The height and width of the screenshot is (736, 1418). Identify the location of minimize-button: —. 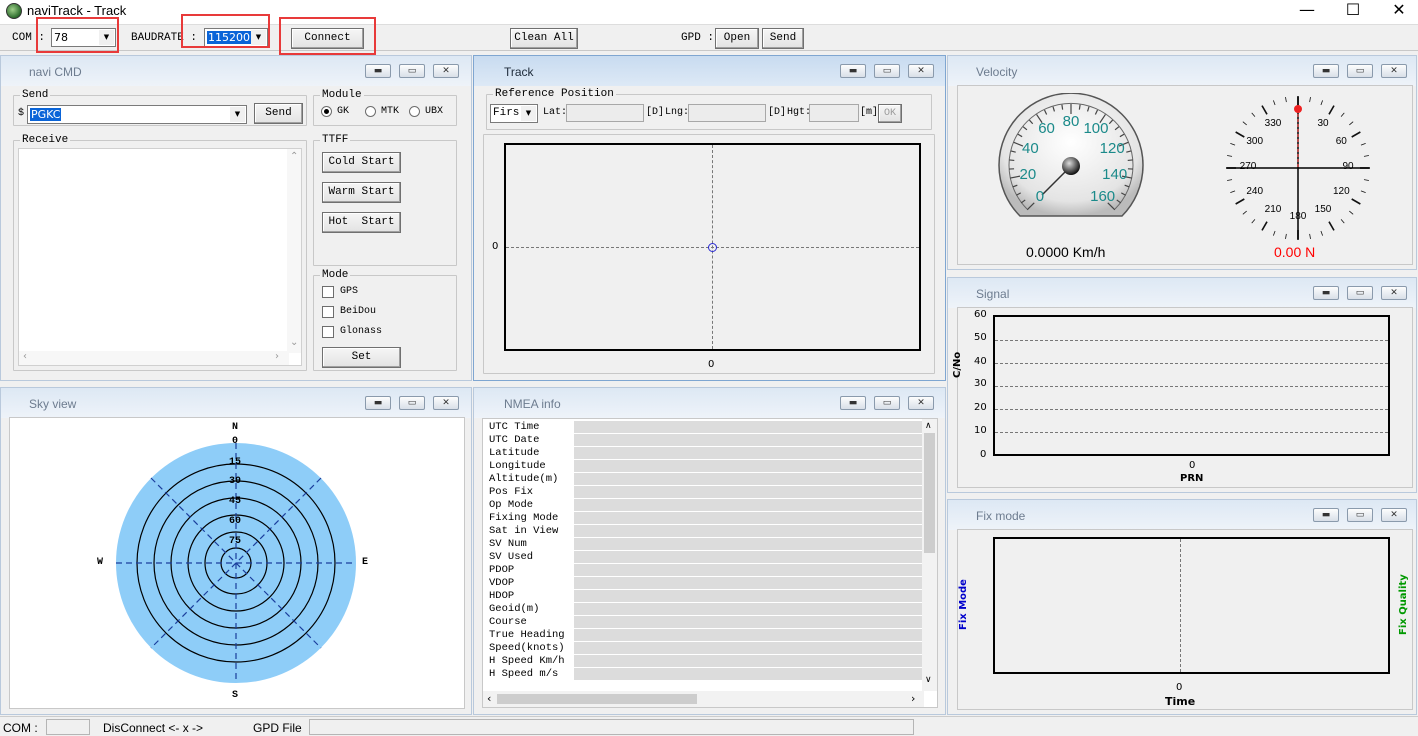
(1307, 11).